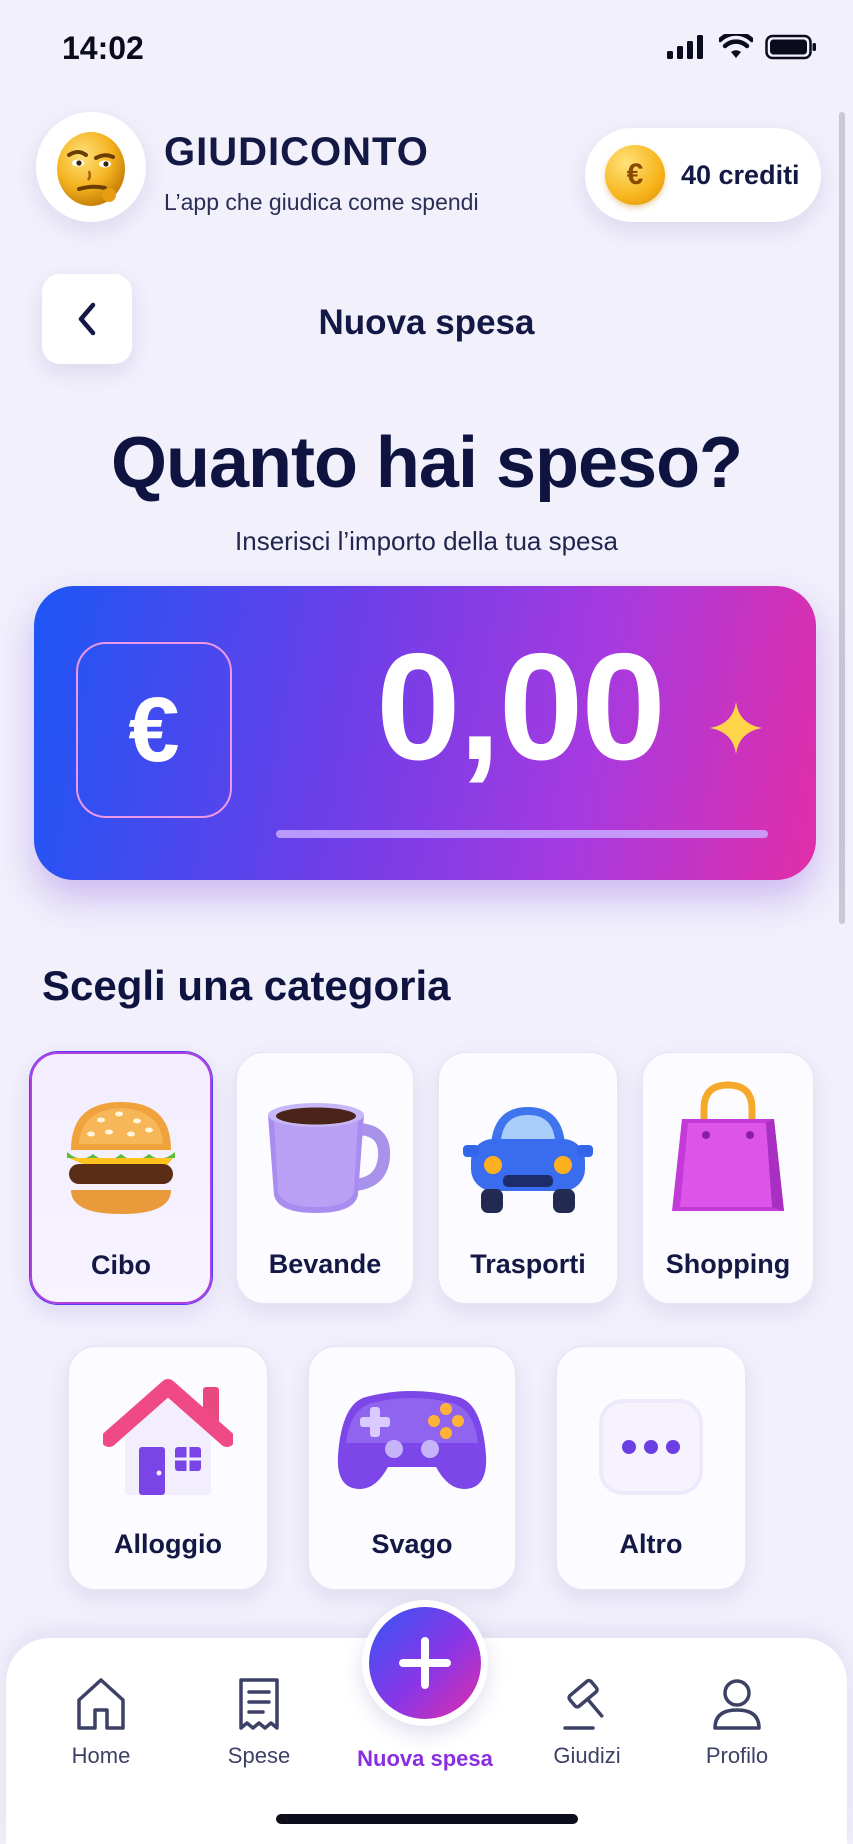 This screenshot has width=853, height=1844. Describe the element at coordinates (728, 1146) in the screenshot. I see `shopping-bag-icon` at that location.